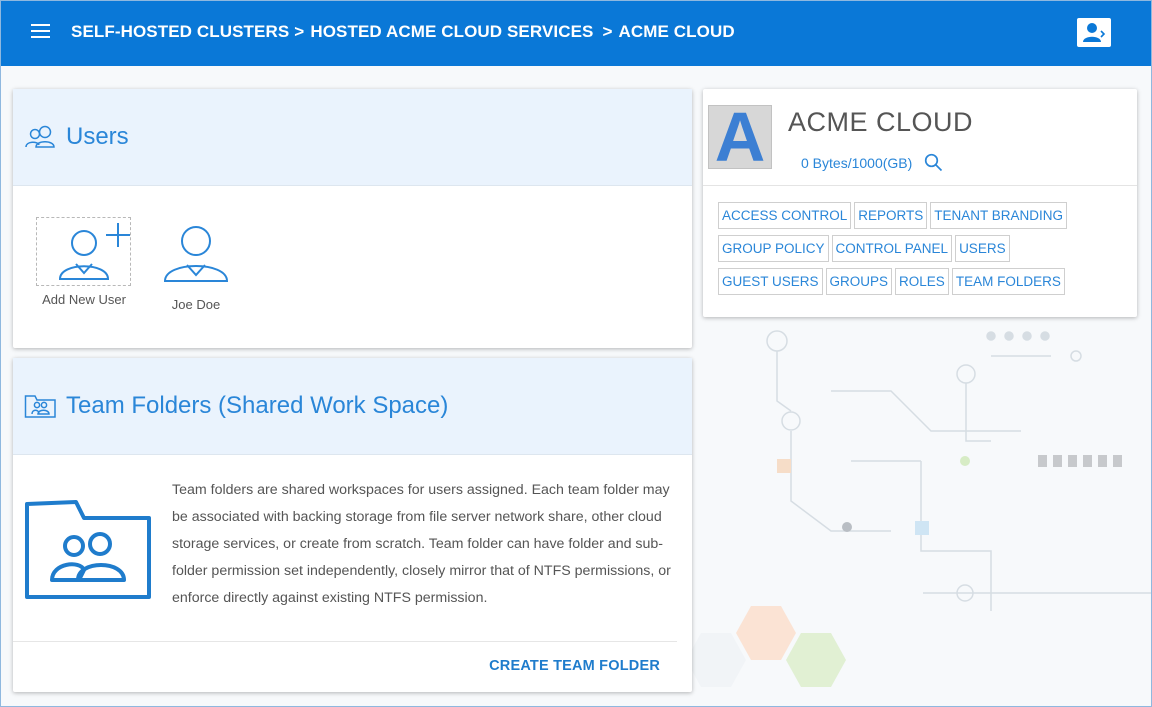 This screenshot has width=1152, height=707. I want to click on add-new-user-tile: Add New User, so click(84, 262).